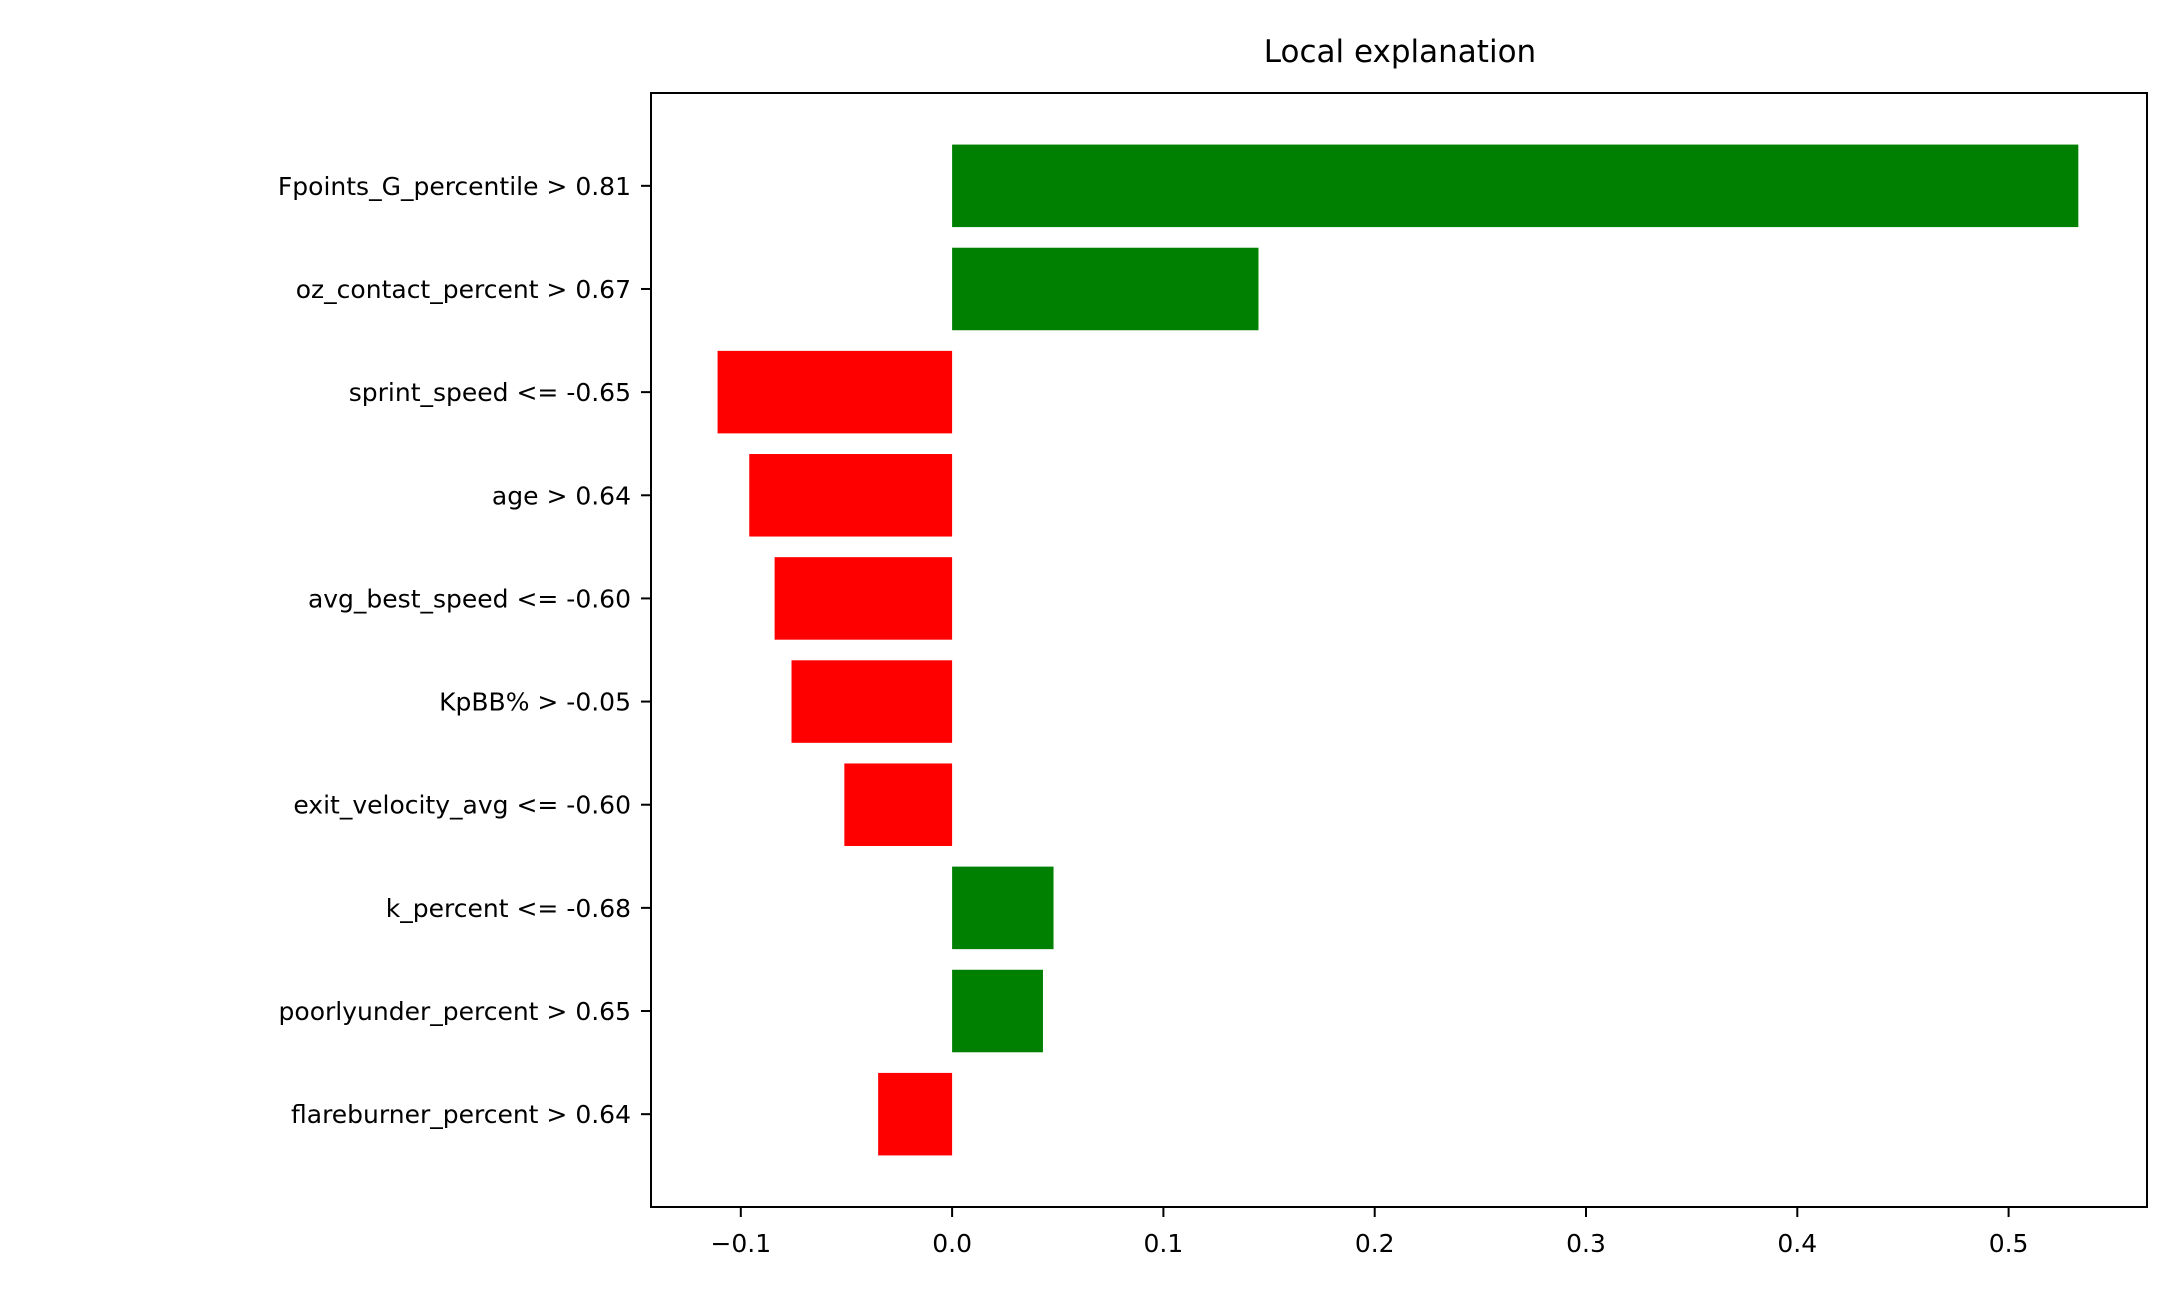  I want to click on y-tick-label: age > 0.64, so click(561, 495).